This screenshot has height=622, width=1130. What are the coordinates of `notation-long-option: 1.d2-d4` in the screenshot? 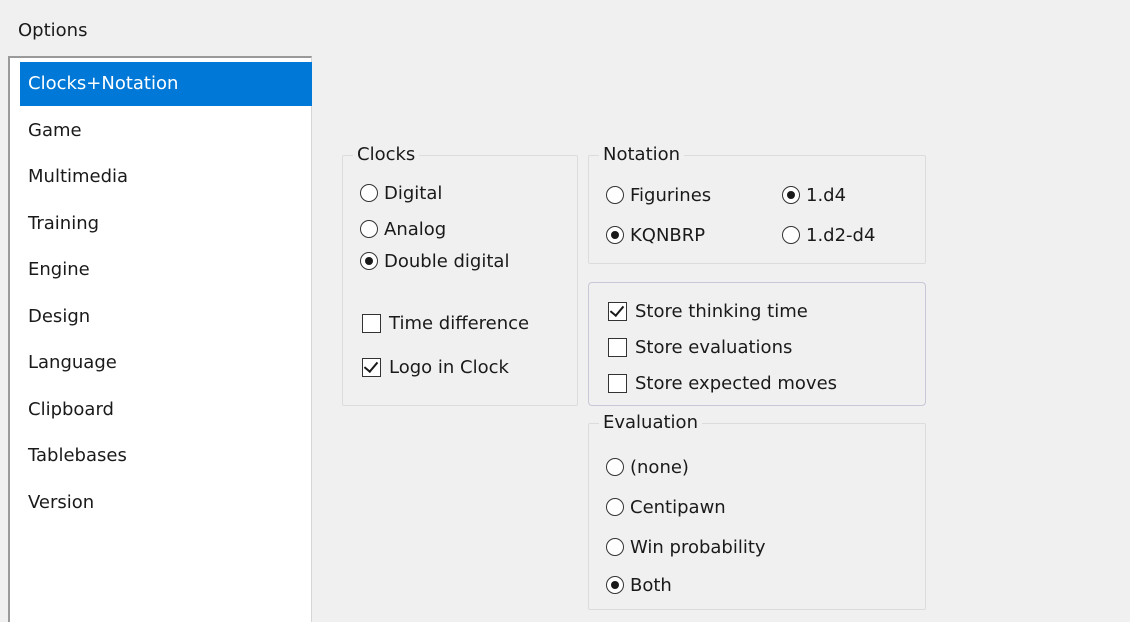 It's located at (828, 235).